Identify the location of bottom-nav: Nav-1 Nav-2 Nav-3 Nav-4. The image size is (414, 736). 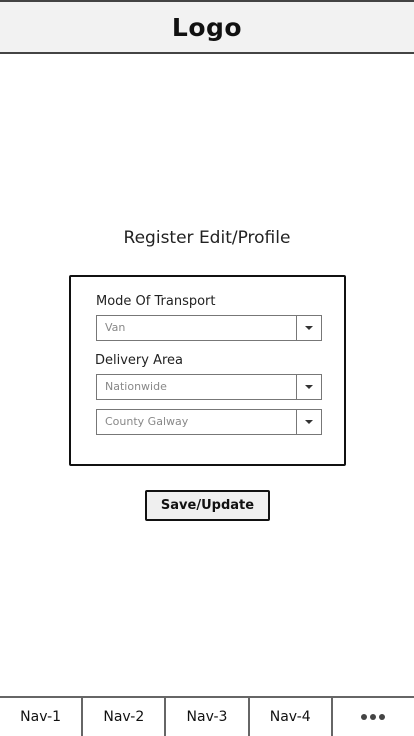
(207, 716).